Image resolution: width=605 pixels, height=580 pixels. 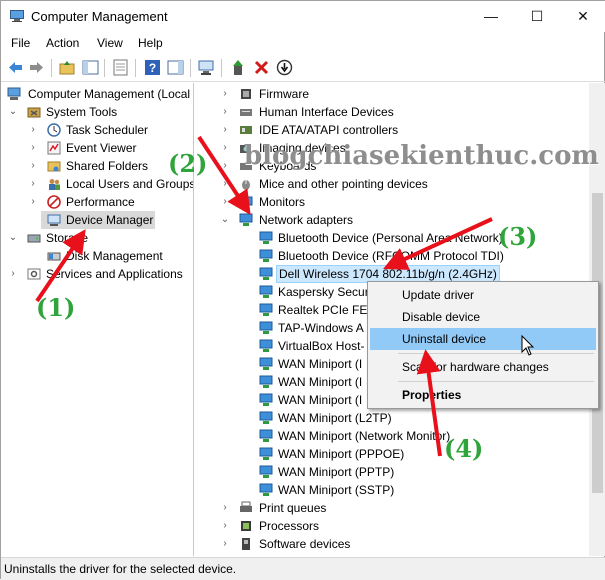 I want to click on ide-controller-icon, so click(x=246, y=130).